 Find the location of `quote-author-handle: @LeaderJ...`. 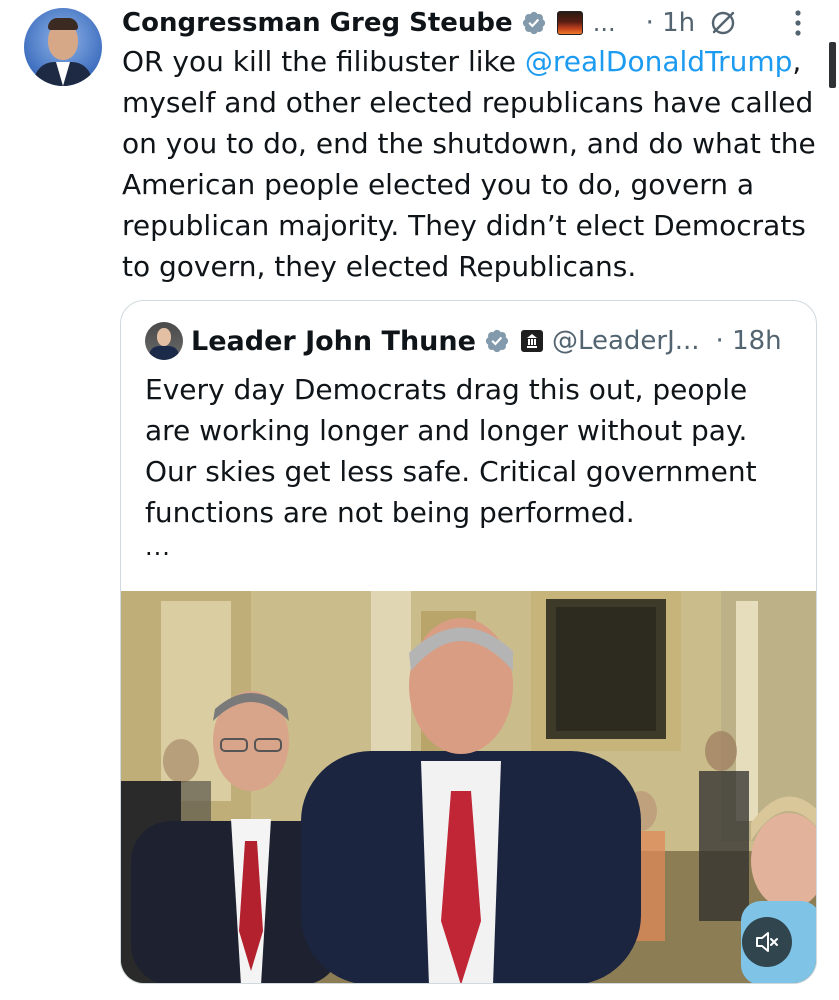

quote-author-handle: @LeaderJ... is located at coordinates (626, 341).